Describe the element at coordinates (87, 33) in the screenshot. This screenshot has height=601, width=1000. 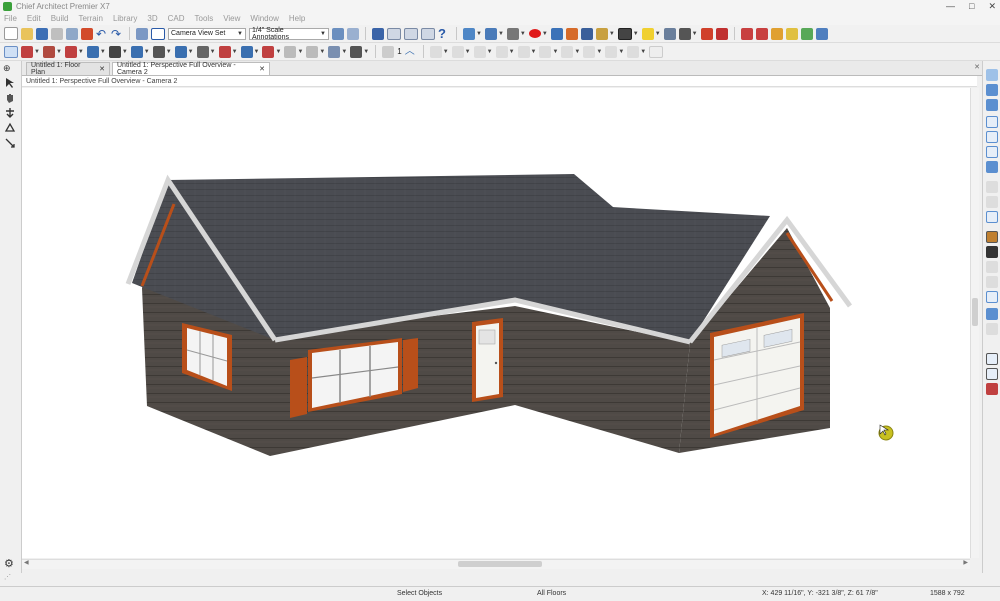
I see `delete-icon` at that location.